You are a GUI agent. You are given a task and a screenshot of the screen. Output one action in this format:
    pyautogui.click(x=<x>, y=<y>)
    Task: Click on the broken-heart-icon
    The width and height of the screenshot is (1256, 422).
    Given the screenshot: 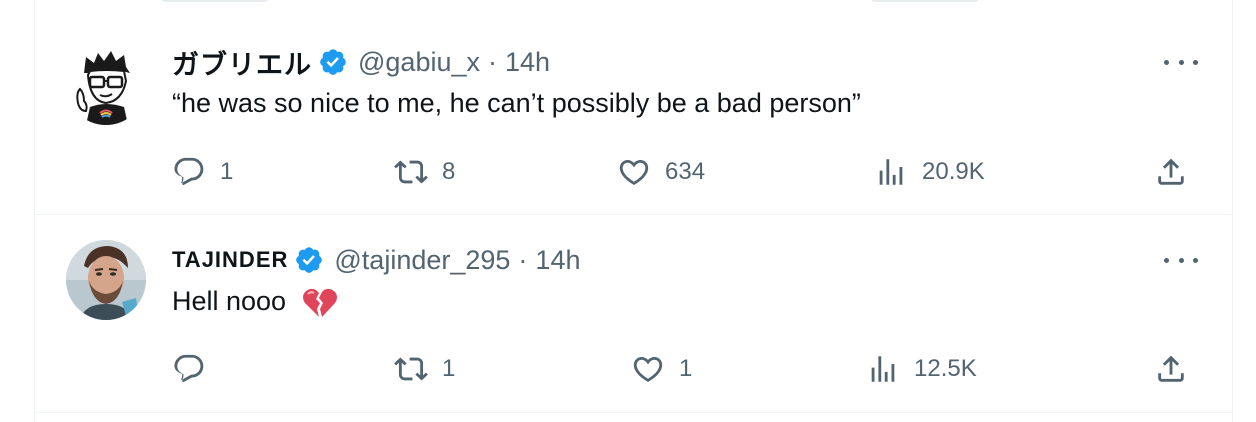 What is the action you would take?
    pyautogui.click(x=319, y=302)
    